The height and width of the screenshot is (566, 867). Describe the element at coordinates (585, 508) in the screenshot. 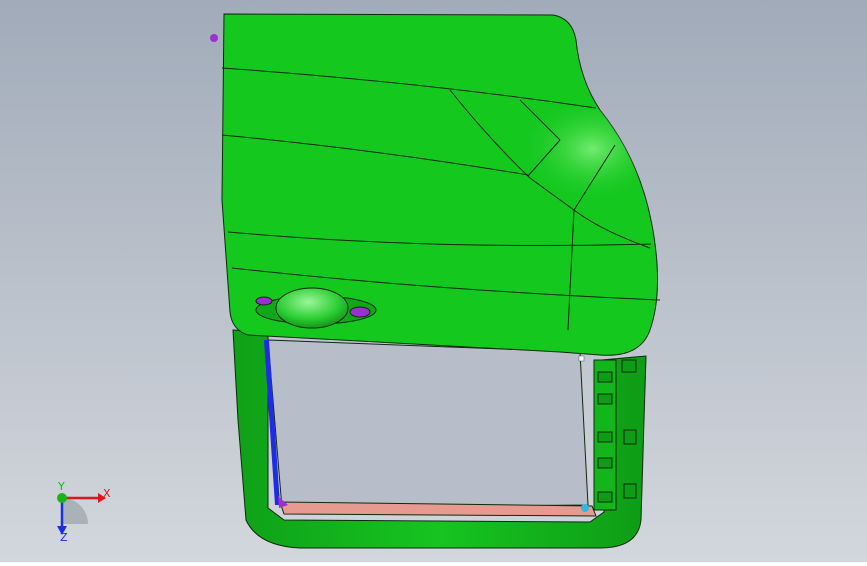

I see `sill-fastener` at that location.